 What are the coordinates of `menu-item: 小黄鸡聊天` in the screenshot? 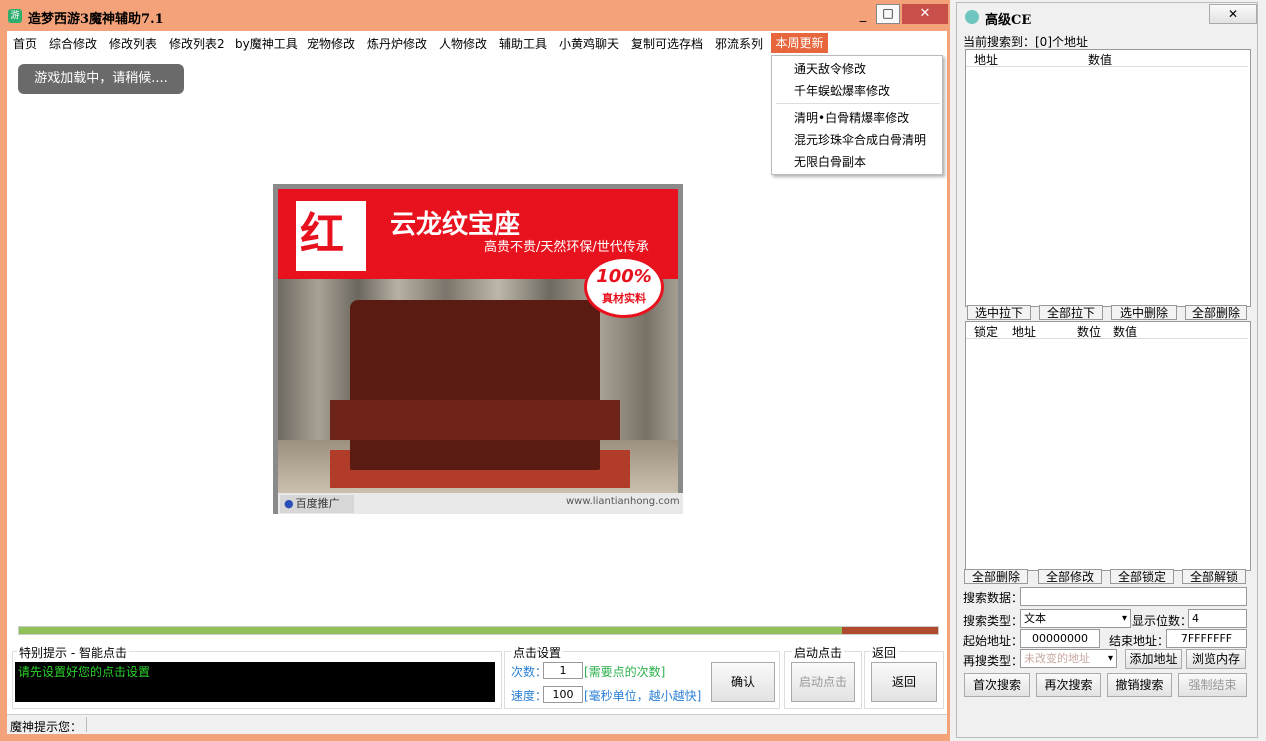 It's located at (589, 43).